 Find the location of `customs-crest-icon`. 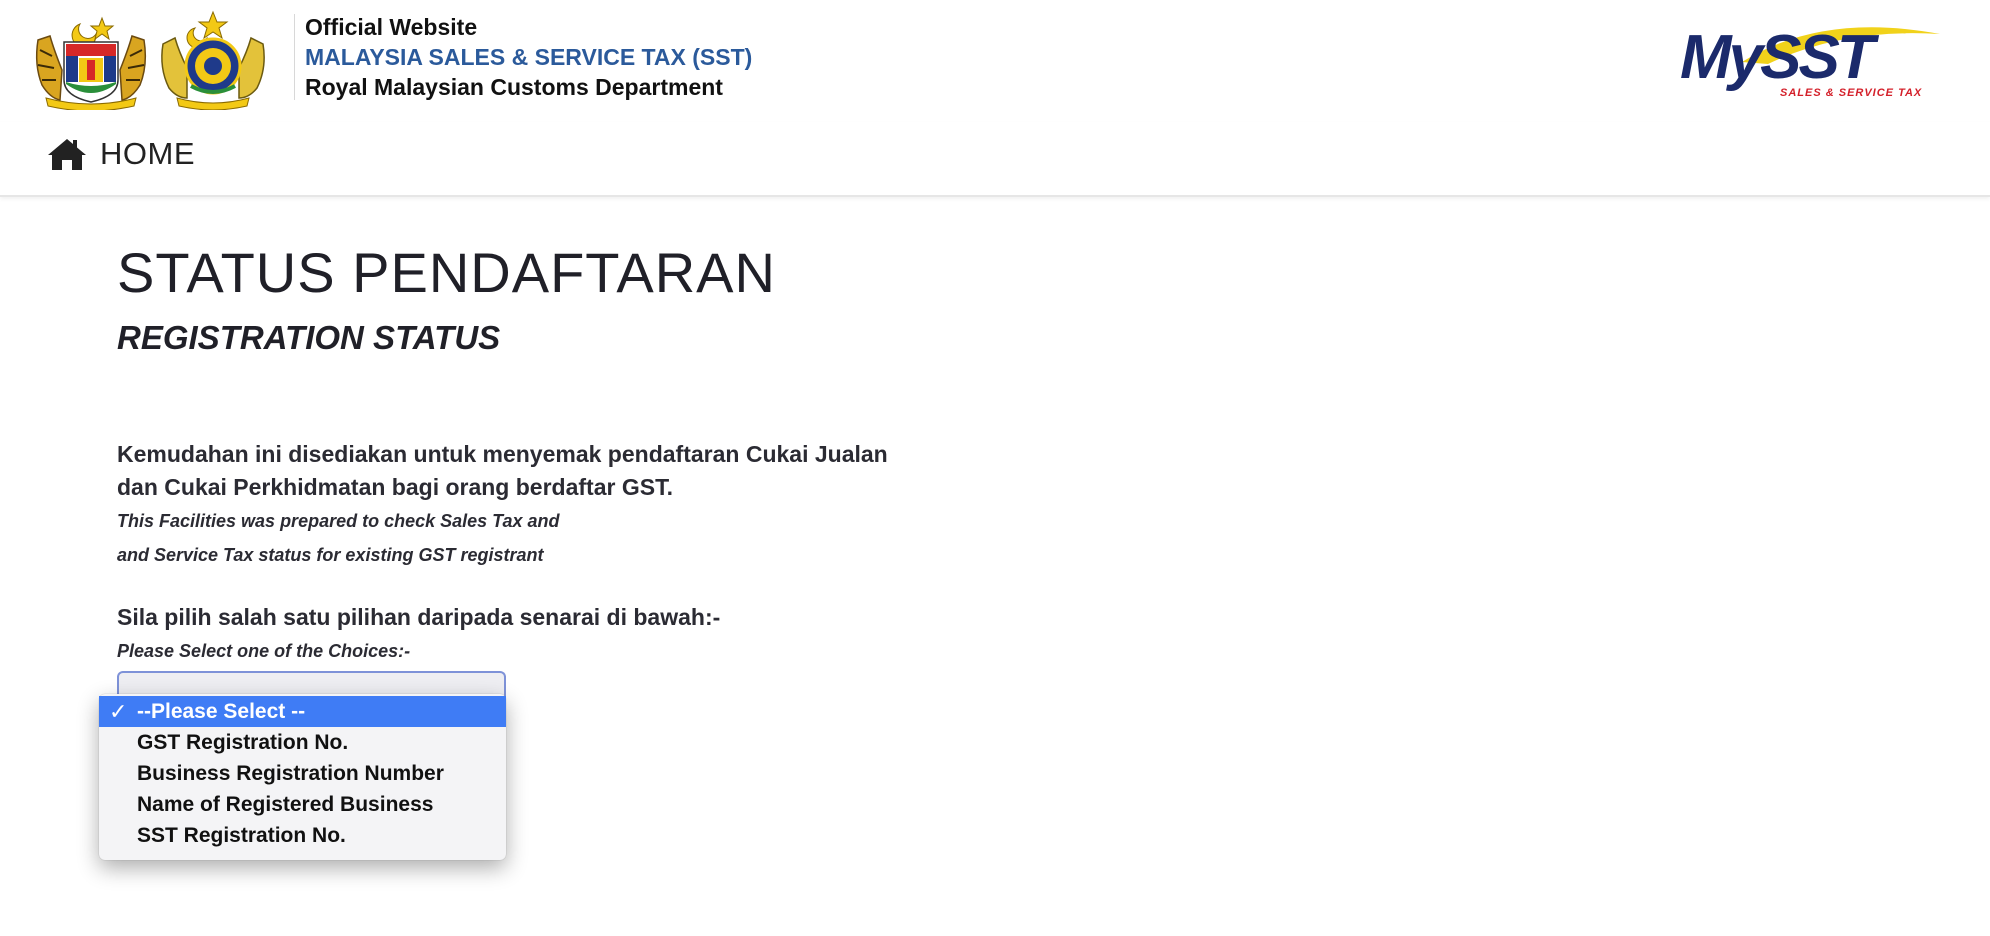

customs-crest-icon is located at coordinates (213, 60).